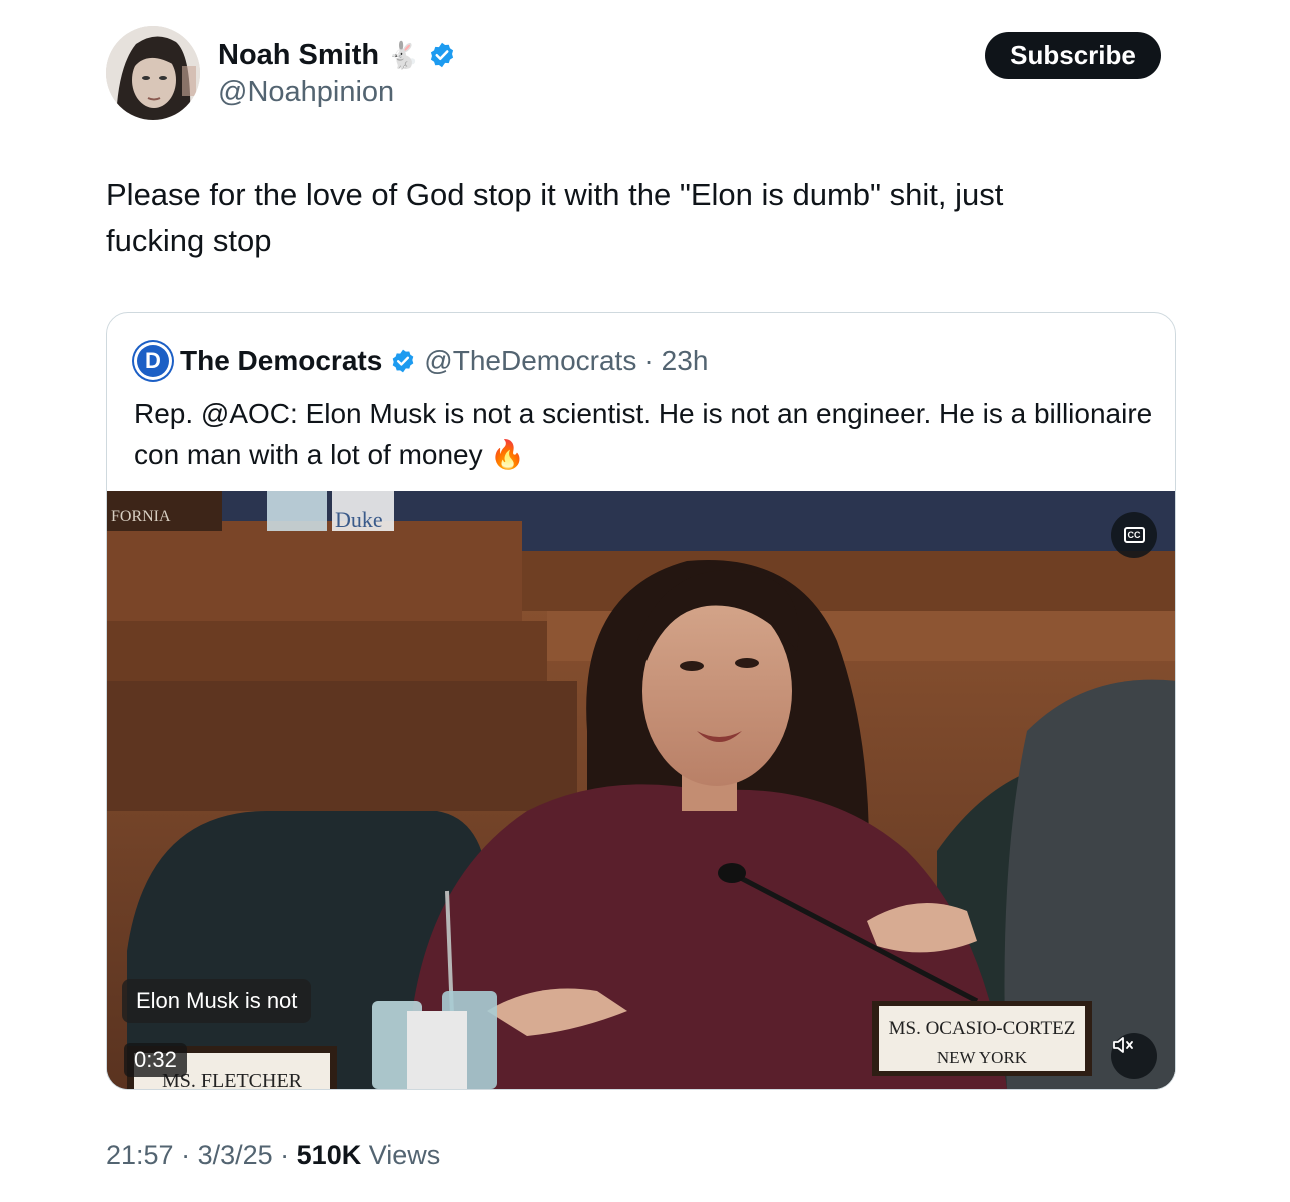 The width and height of the screenshot is (1290, 1202). What do you see at coordinates (140, 1155) in the screenshot?
I see `tweet-time: 21:57` at bounding box center [140, 1155].